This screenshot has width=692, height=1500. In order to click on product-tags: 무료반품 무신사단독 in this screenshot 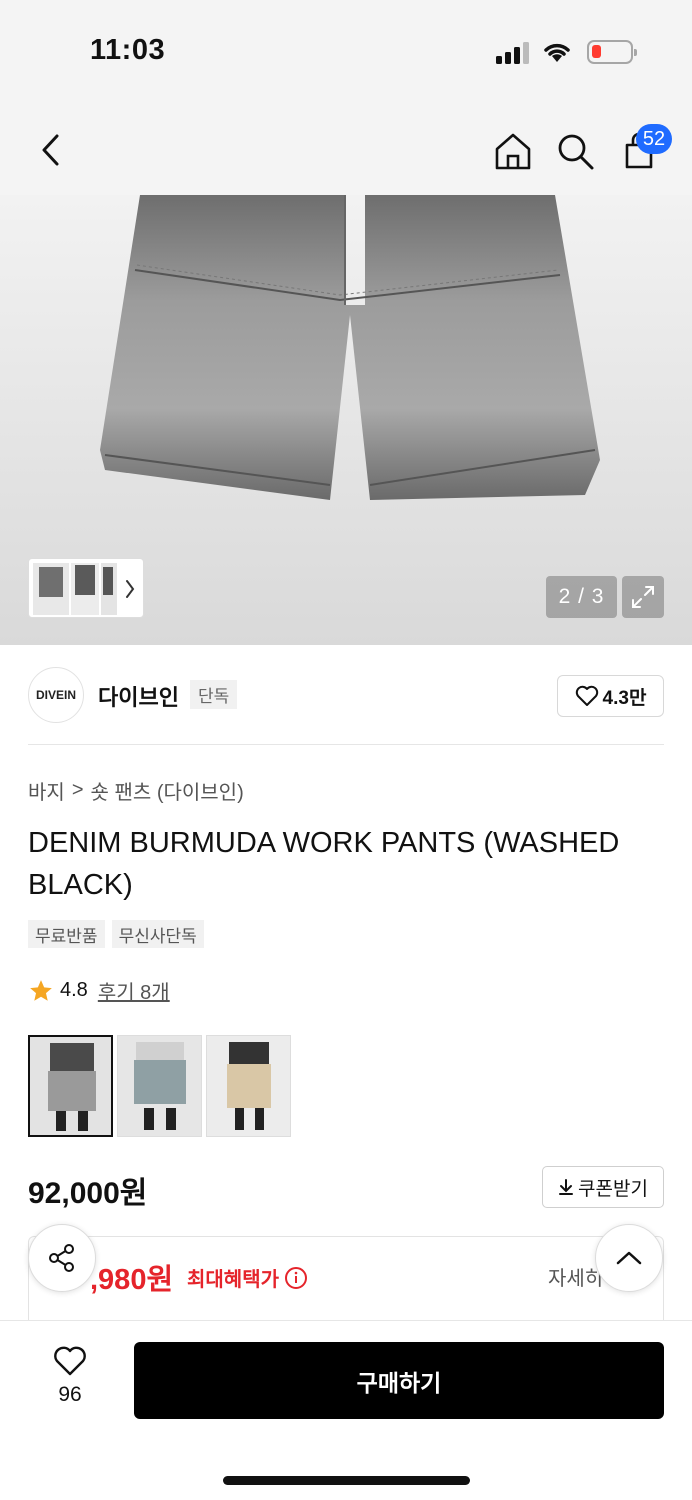, I will do `click(116, 934)`.